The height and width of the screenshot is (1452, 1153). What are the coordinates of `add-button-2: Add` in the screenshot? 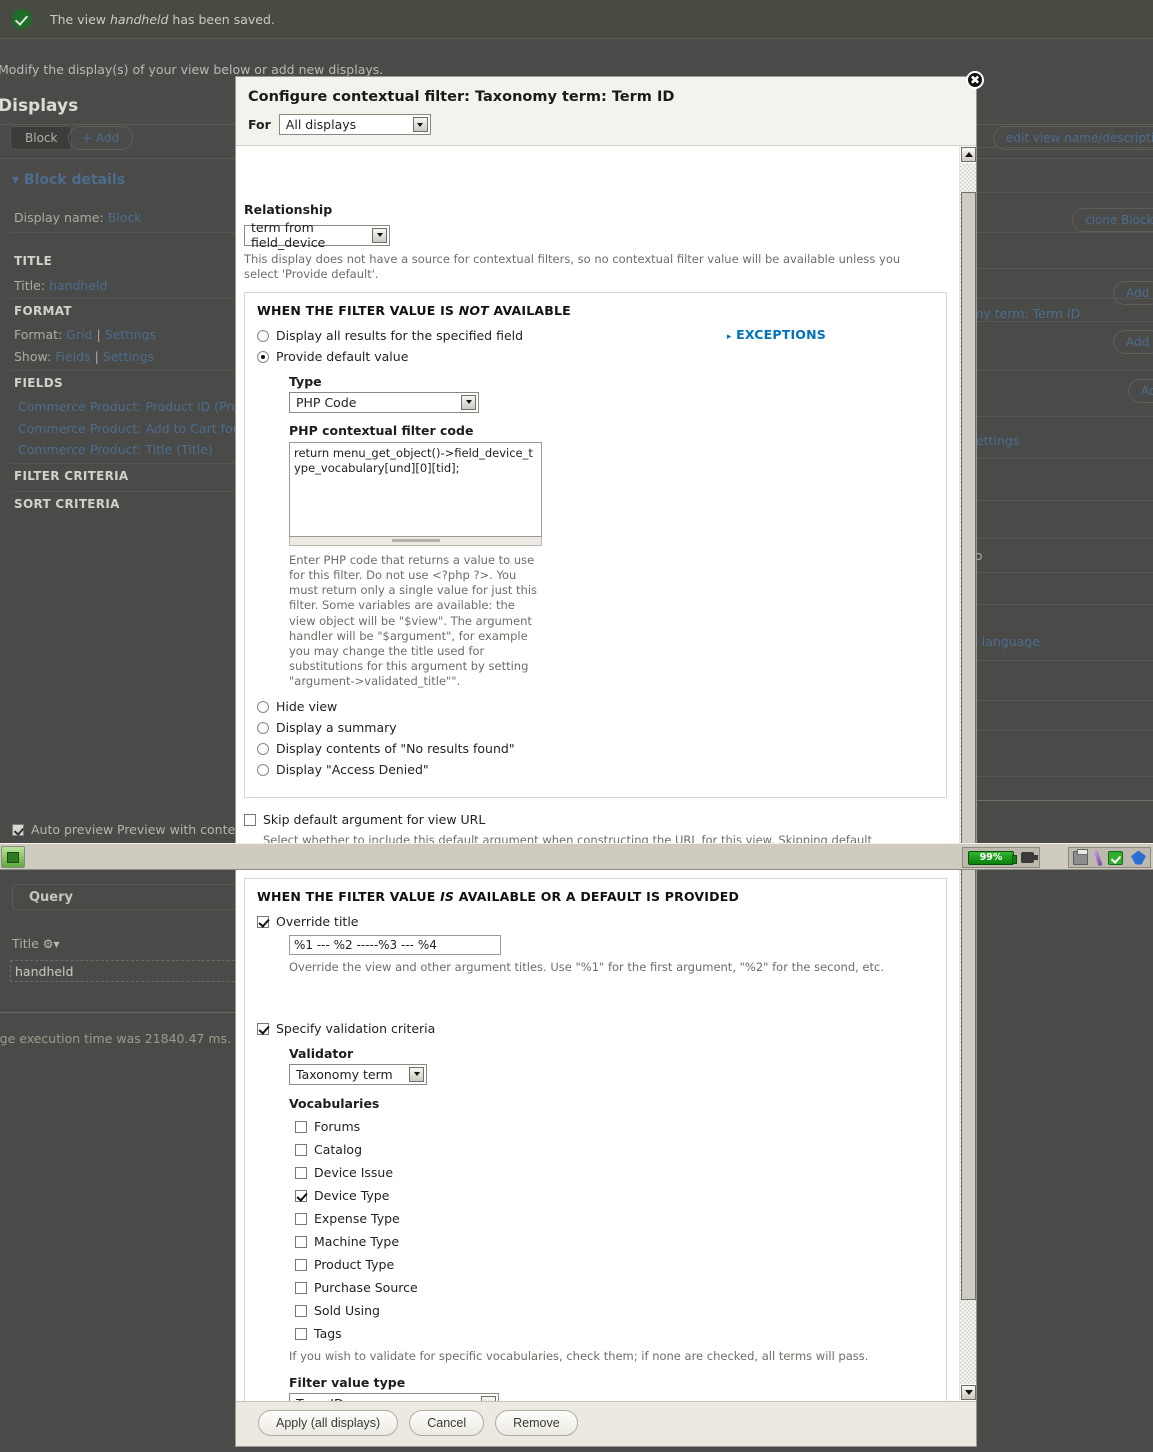 It's located at (1133, 342).